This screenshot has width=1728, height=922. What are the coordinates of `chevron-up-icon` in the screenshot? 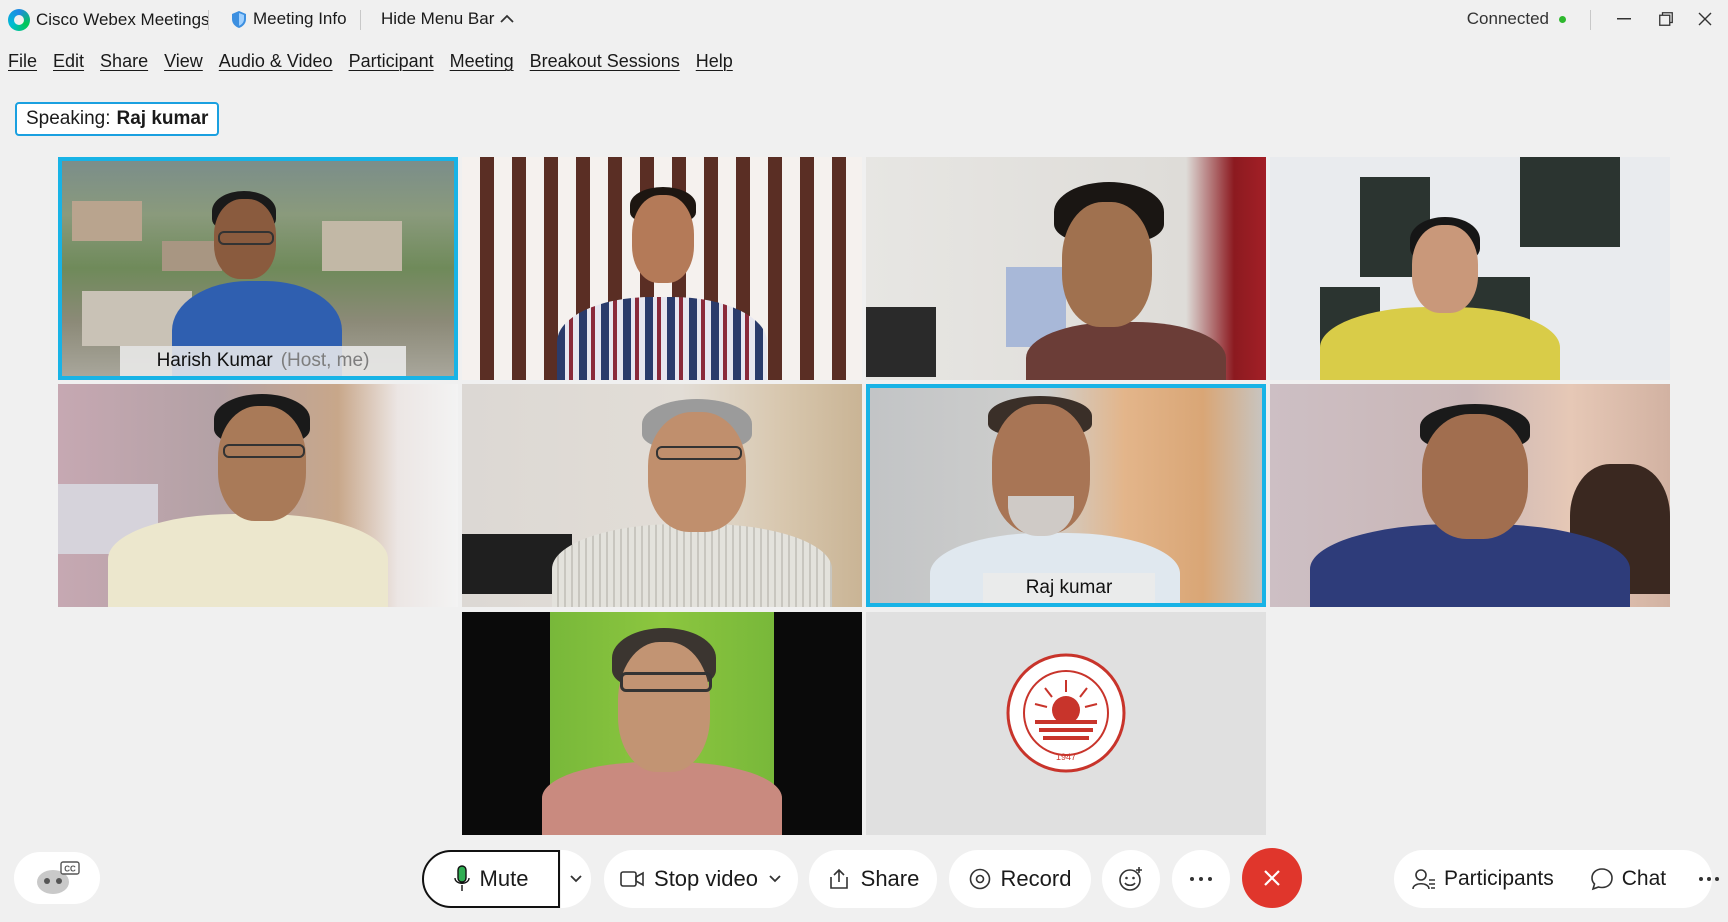 It's located at (507, 18).